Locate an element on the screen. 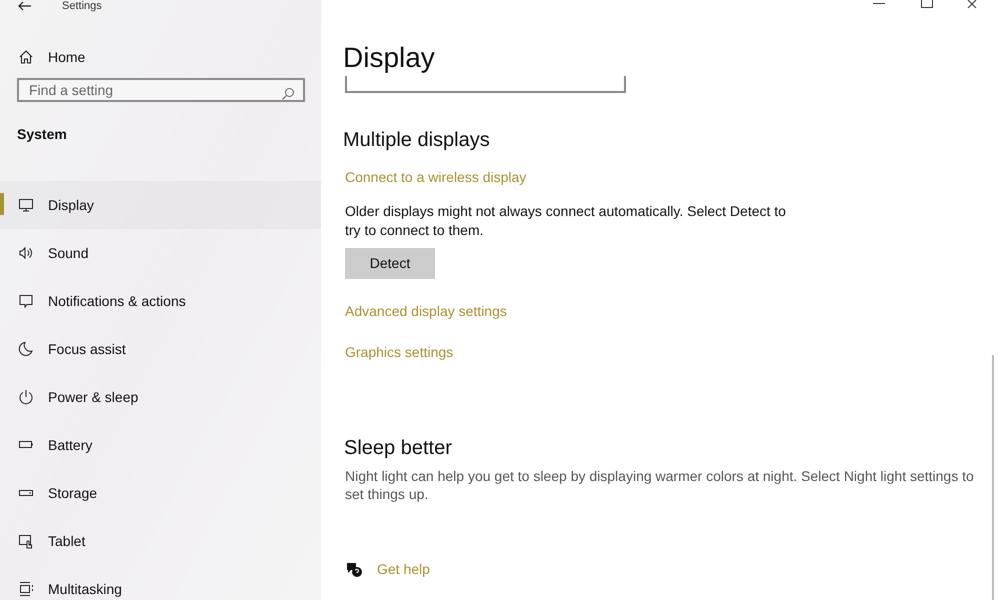 This screenshot has height=600, width=998. close-icon is located at coordinates (973, 4).